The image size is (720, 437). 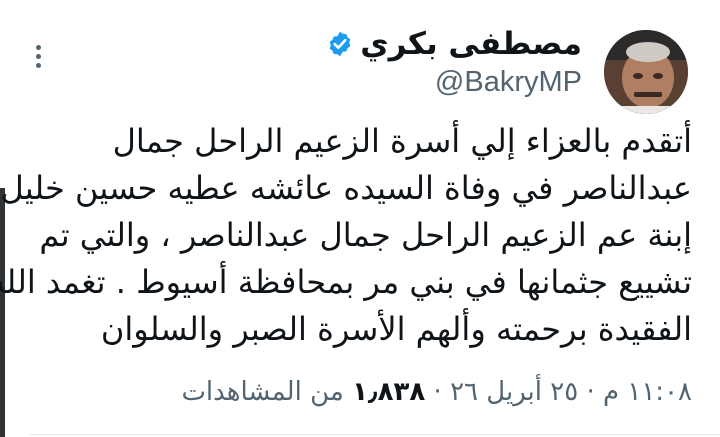 What do you see at coordinates (471, 44) in the screenshot?
I see `author-display-name: مصطفى بكري` at bounding box center [471, 44].